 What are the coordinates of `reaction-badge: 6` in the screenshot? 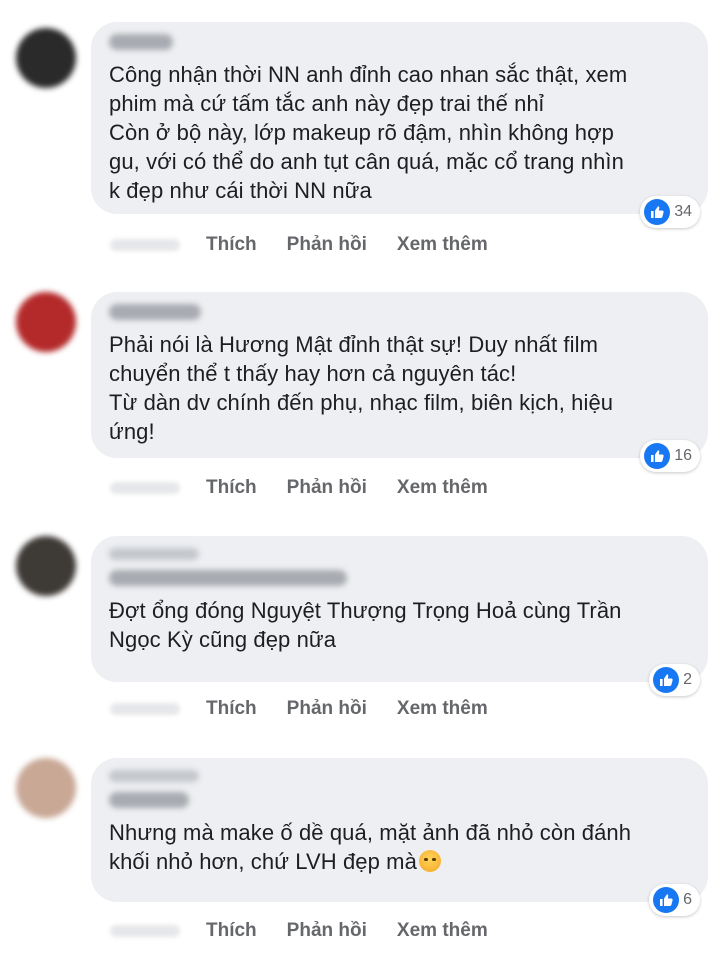 It's located at (674, 900).